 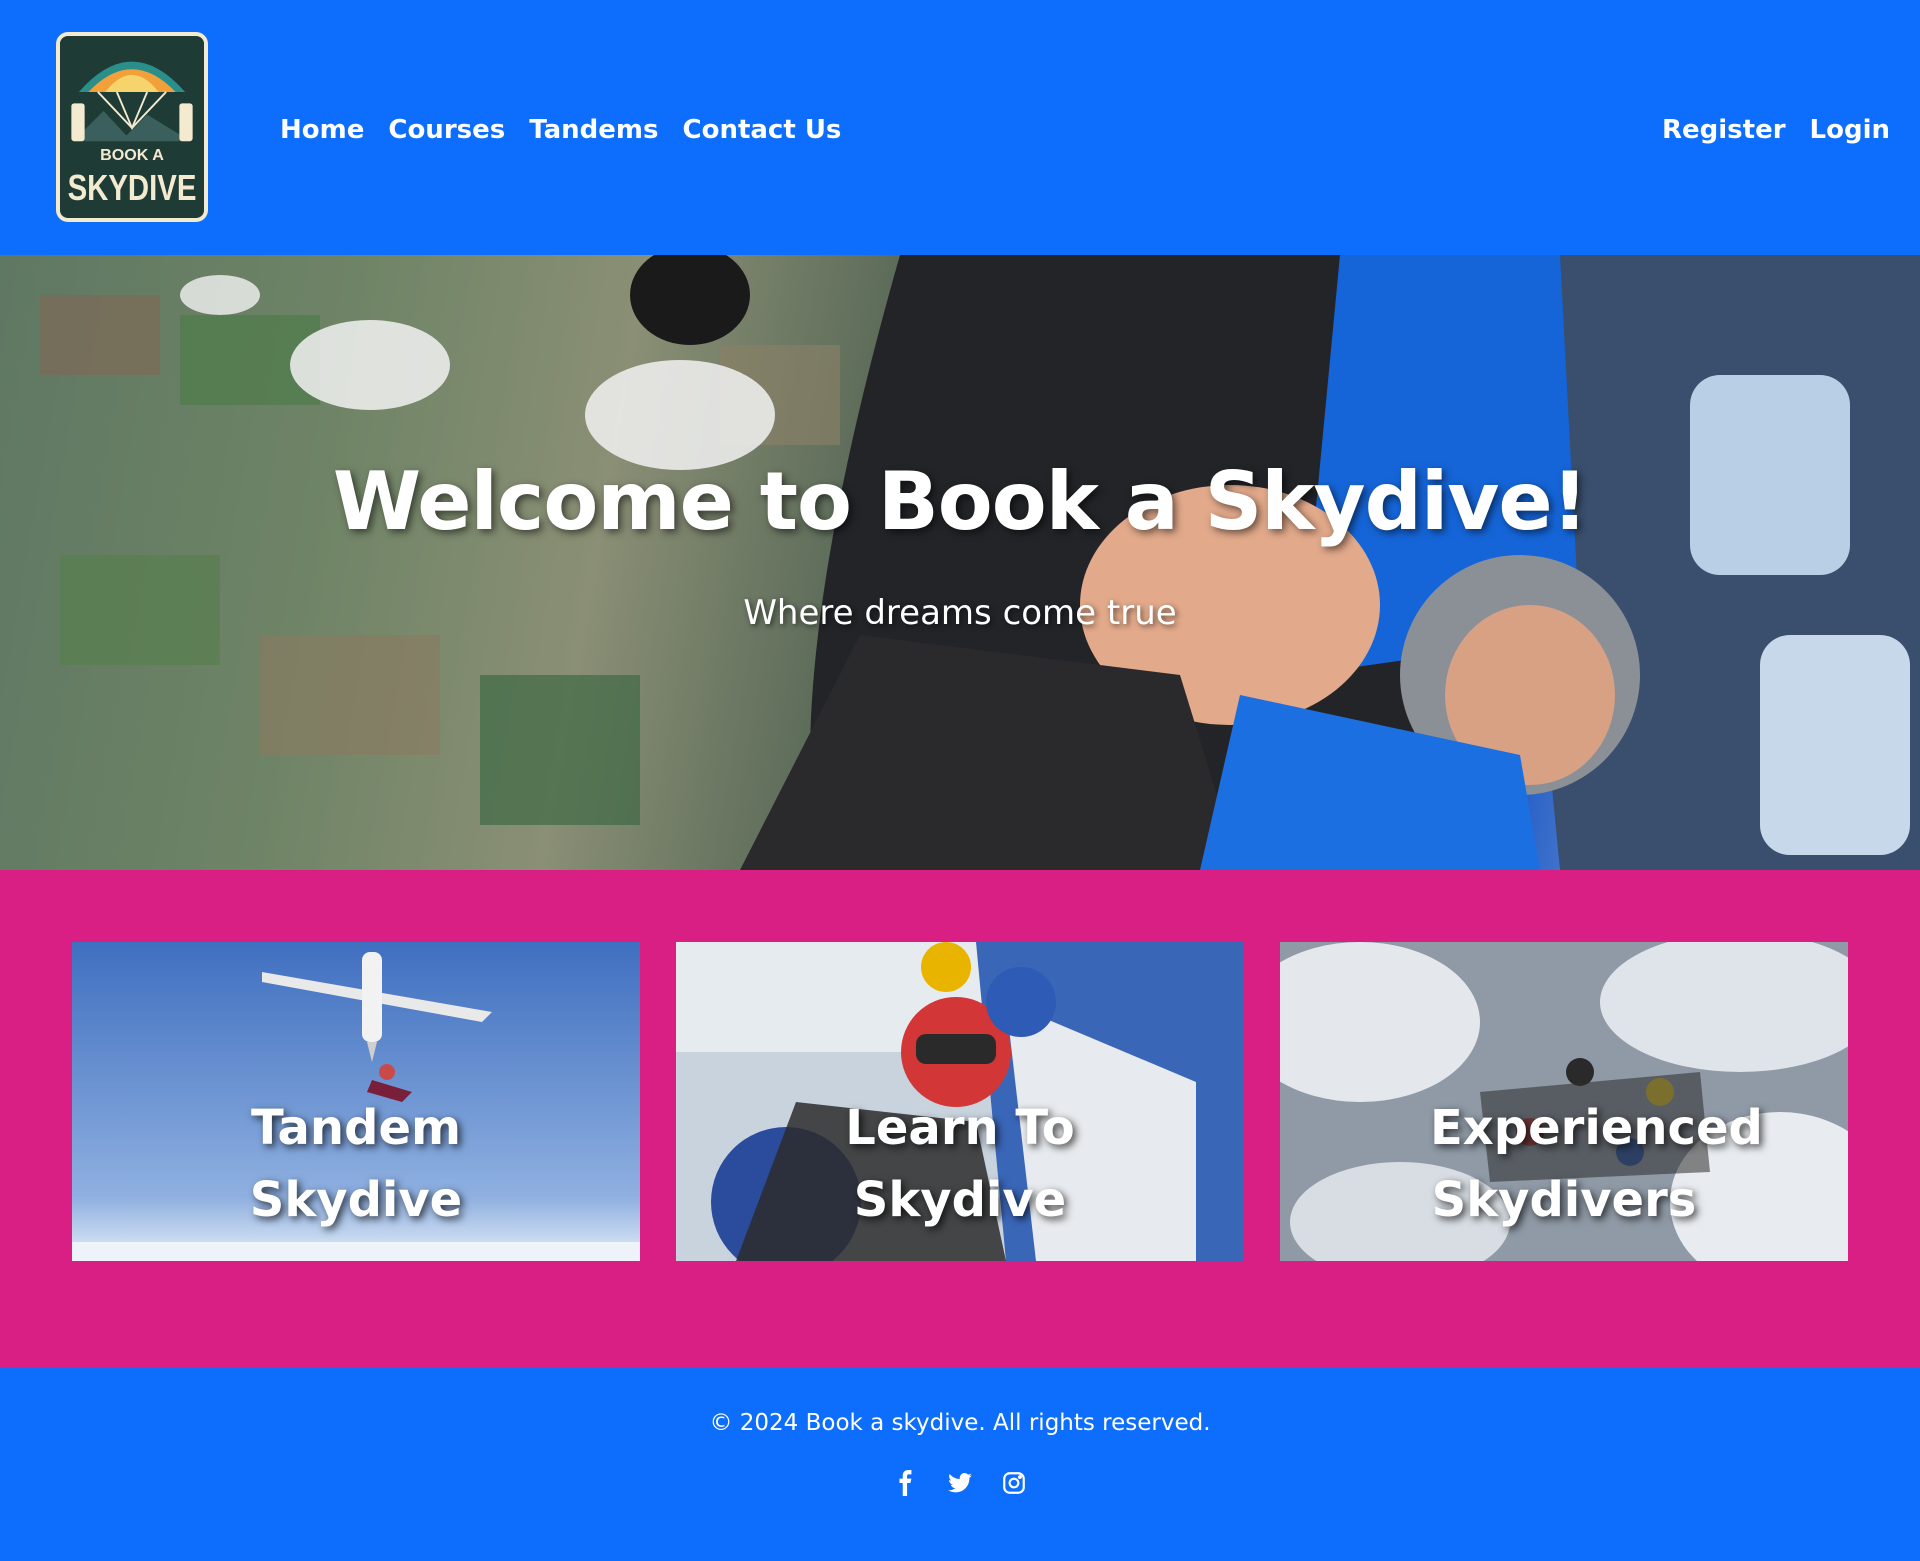 I want to click on nav-login: Login, so click(x=1850, y=130).